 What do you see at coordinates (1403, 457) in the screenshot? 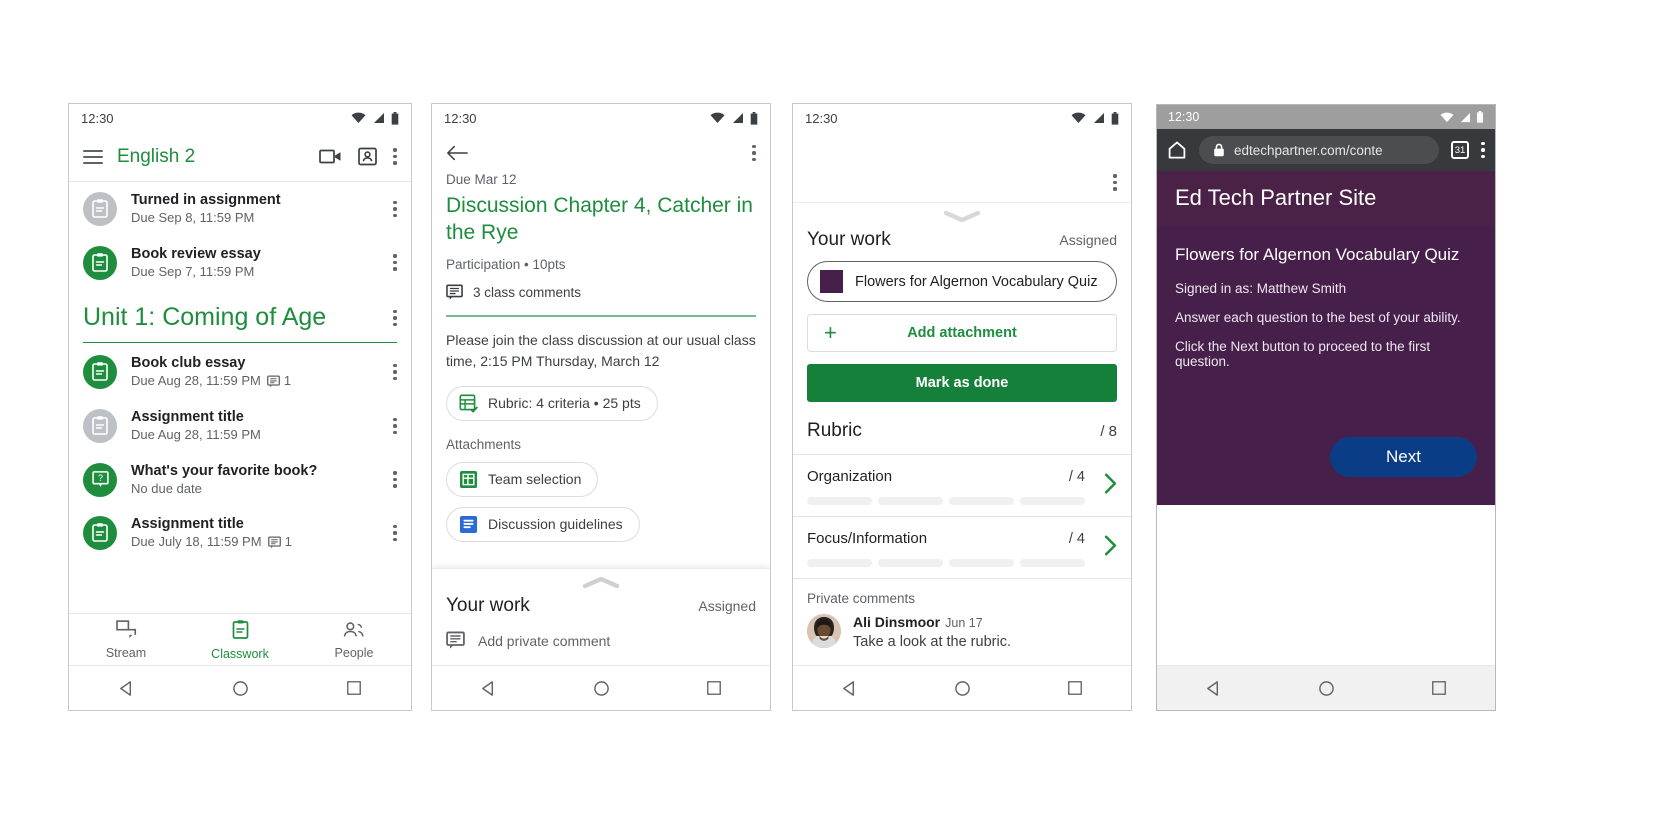
I see `next-button: Next` at bounding box center [1403, 457].